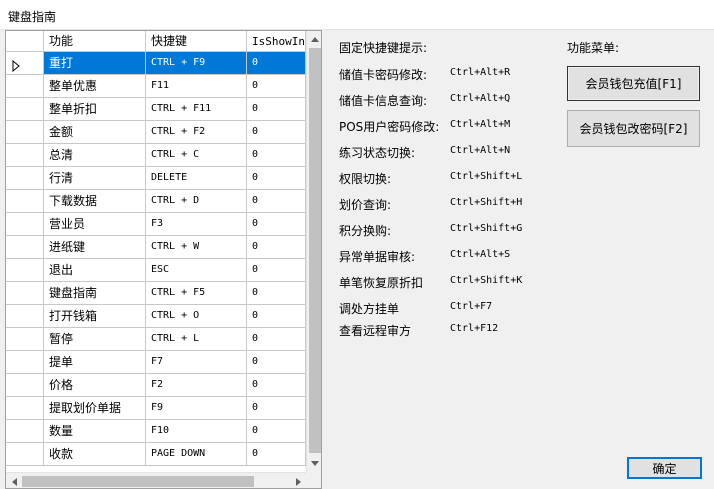  Describe the element at coordinates (95, 293) in the screenshot. I see `function-cell: 键盘指南` at that location.